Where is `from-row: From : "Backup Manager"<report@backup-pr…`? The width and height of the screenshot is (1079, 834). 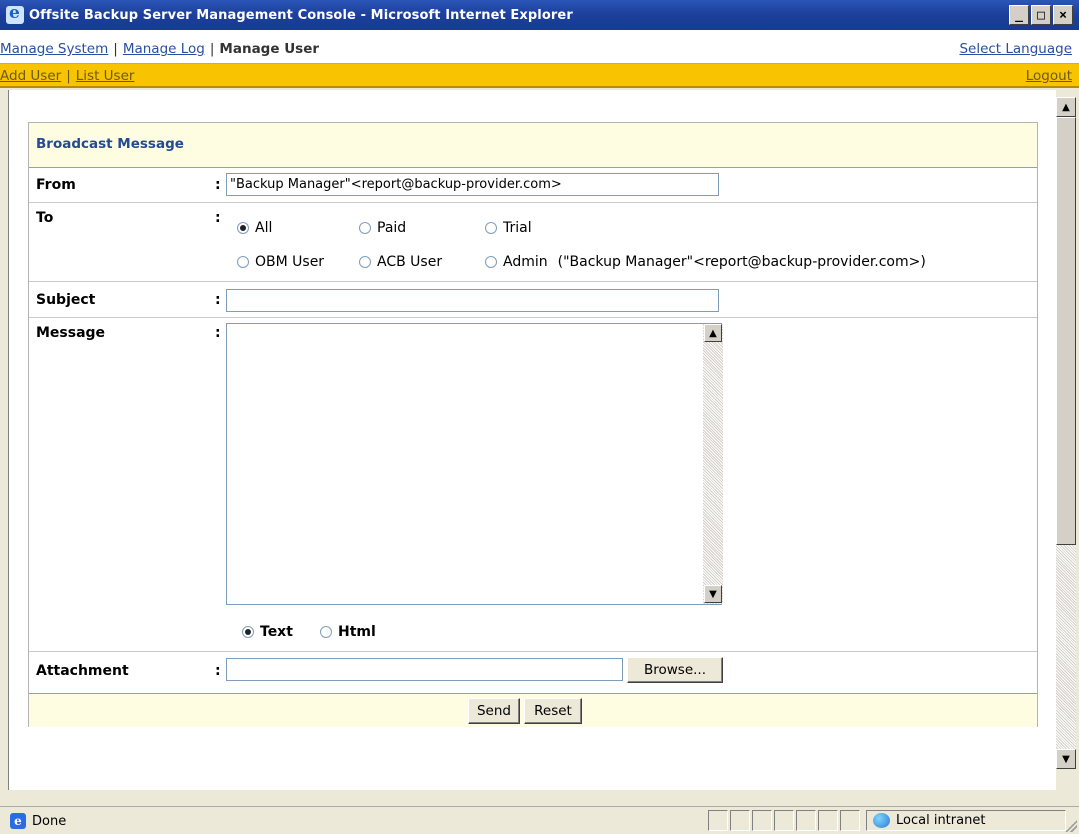 from-row: From : "Backup Manager"<report@backup-pr… is located at coordinates (533, 186).